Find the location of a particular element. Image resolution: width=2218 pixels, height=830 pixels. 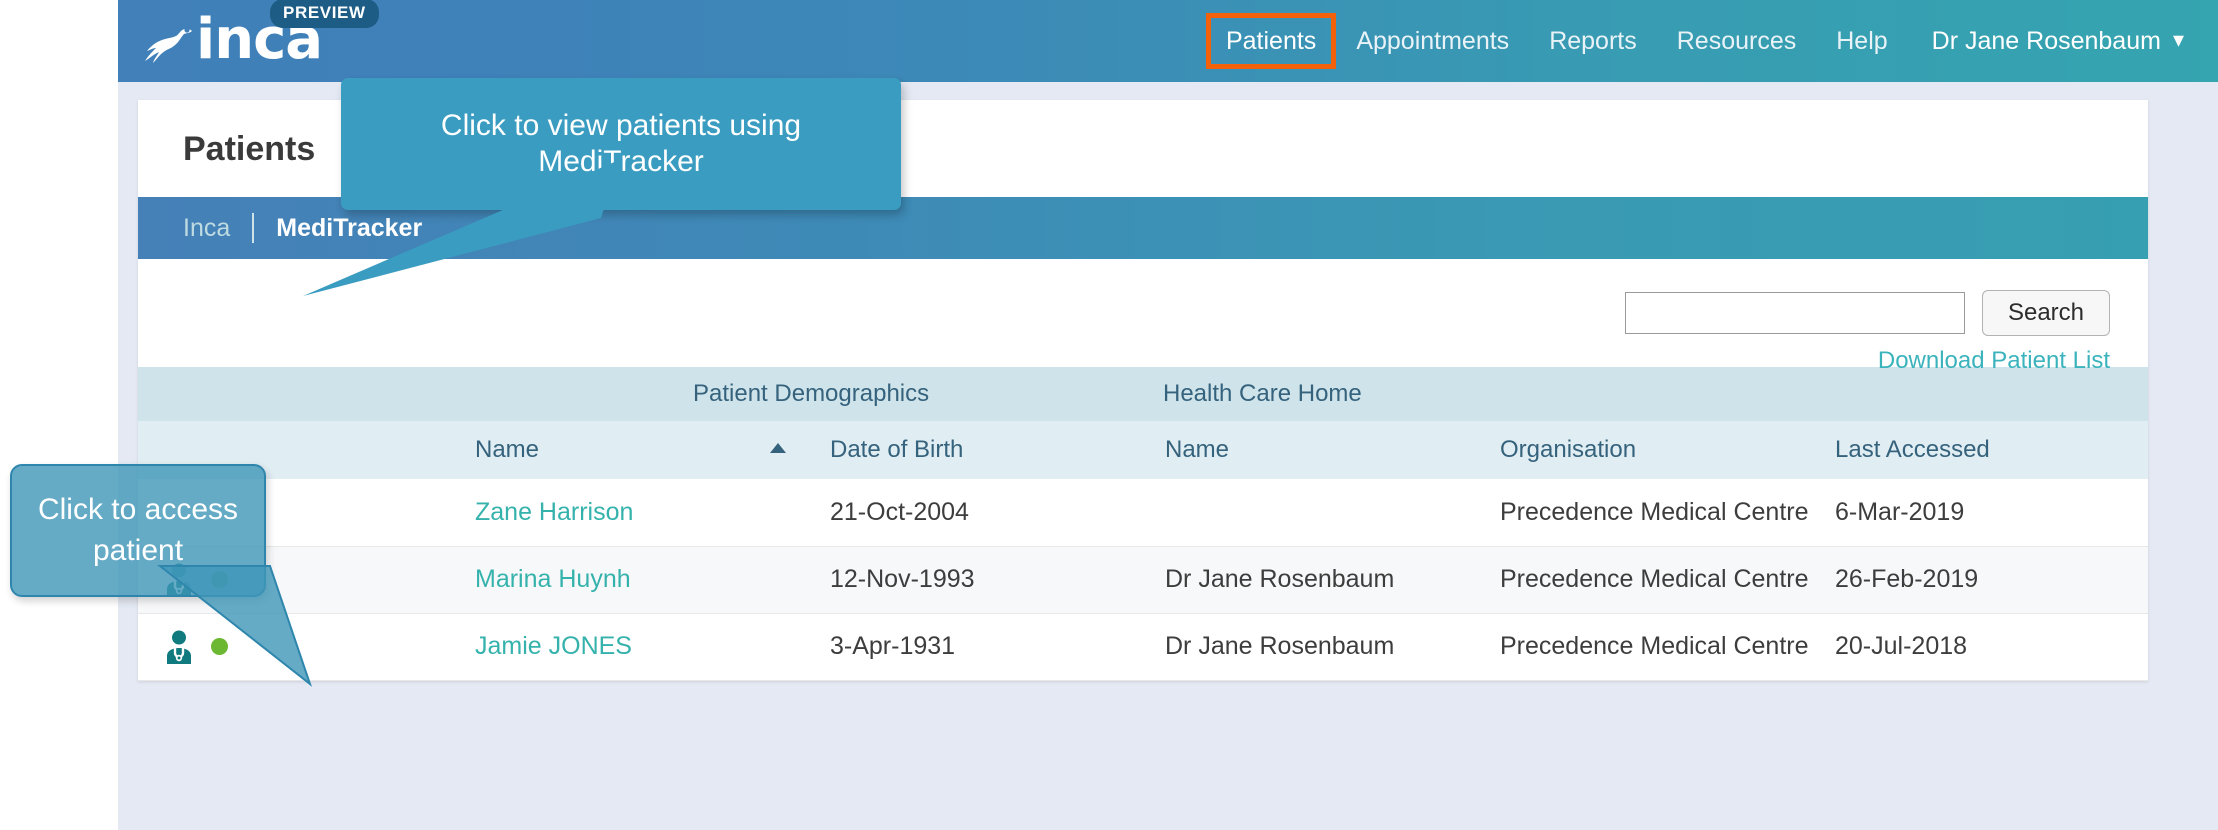

column-header-hch-name: Name is located at coordinates (1310, 450).